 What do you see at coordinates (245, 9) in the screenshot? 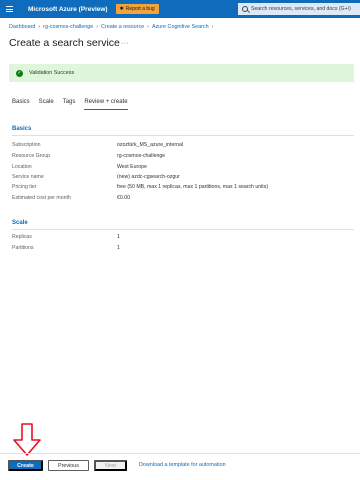
I see `search-icon` at bounding box center [245, 9].